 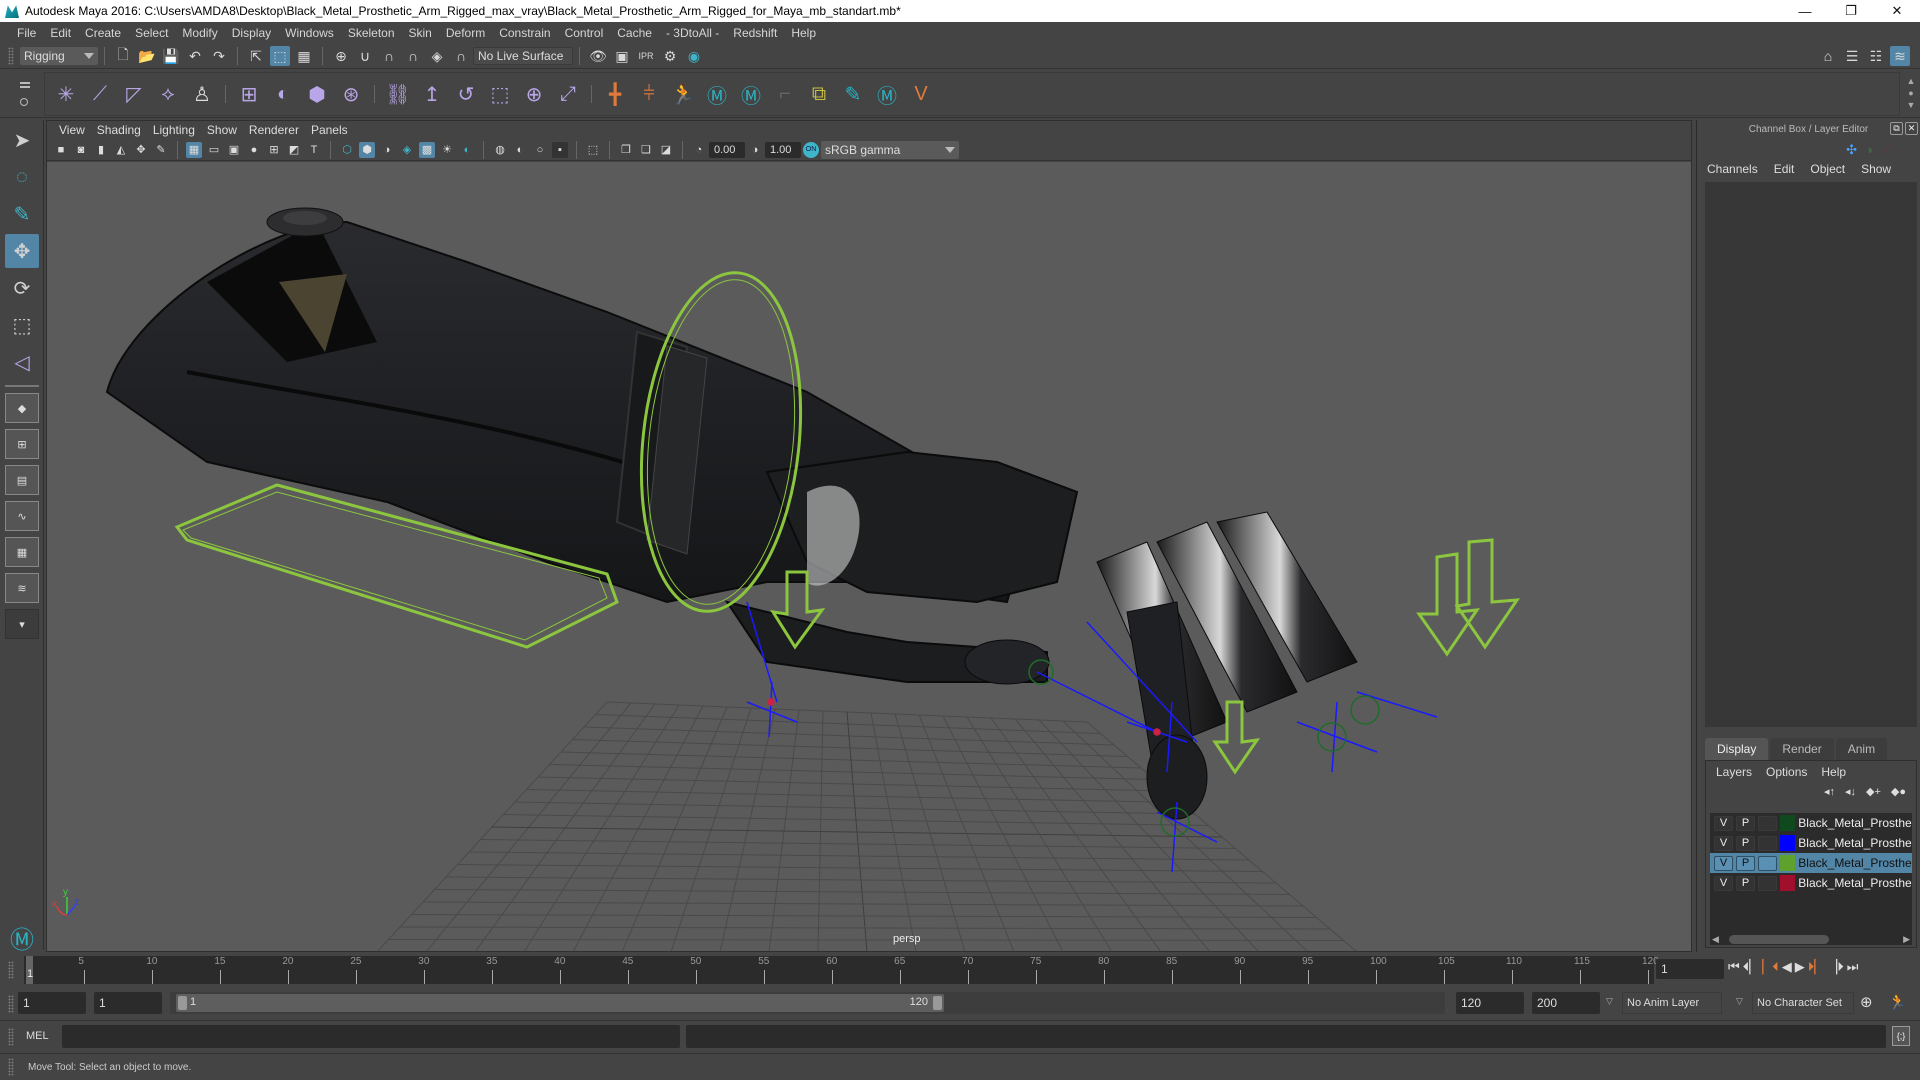 What do you see at coordinates (1800, 967) in the screenshot?
I see `play-forwards-icon: ▶` at bounding box center [1800, 967].